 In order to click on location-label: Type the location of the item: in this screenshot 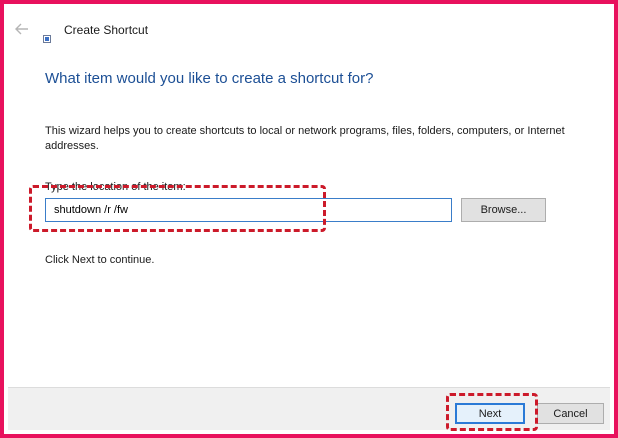, I will do `click(115, 187)`.